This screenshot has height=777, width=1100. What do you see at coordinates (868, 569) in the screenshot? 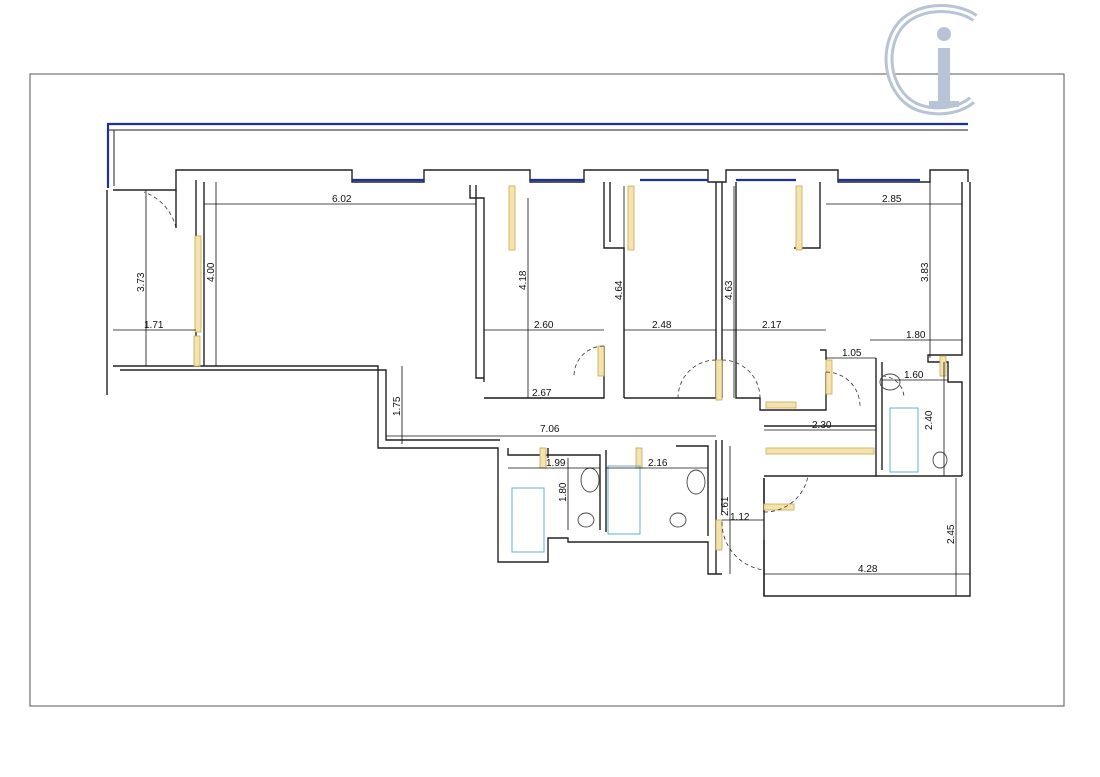
I see `dim-label: 4.28` at bounding box center [868, 569].